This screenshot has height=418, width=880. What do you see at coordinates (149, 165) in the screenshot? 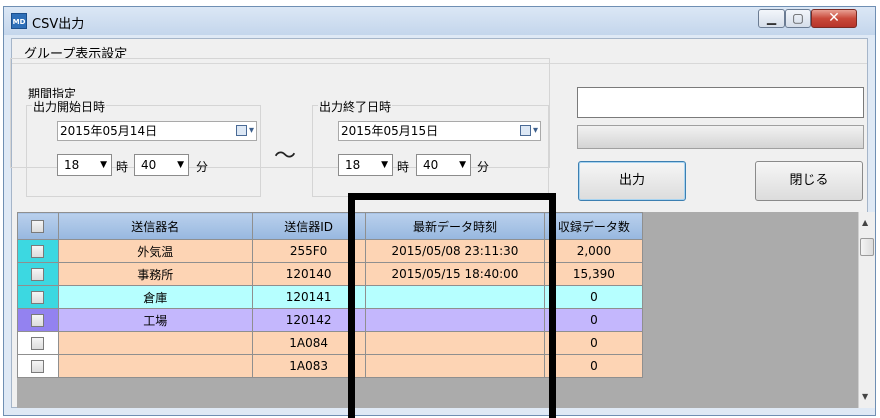
I see `start-minute-value: 40` at bounding box center [149, 165].